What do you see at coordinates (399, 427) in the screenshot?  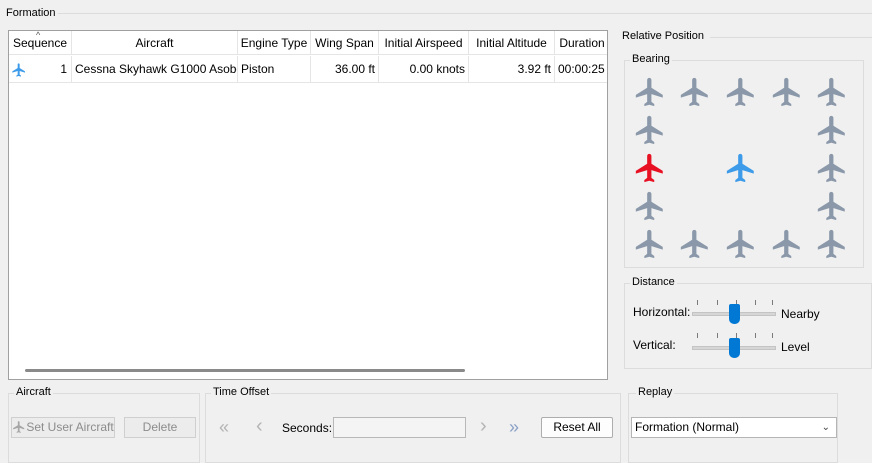 I see `seconds-input` at bounding box center [399, 427].